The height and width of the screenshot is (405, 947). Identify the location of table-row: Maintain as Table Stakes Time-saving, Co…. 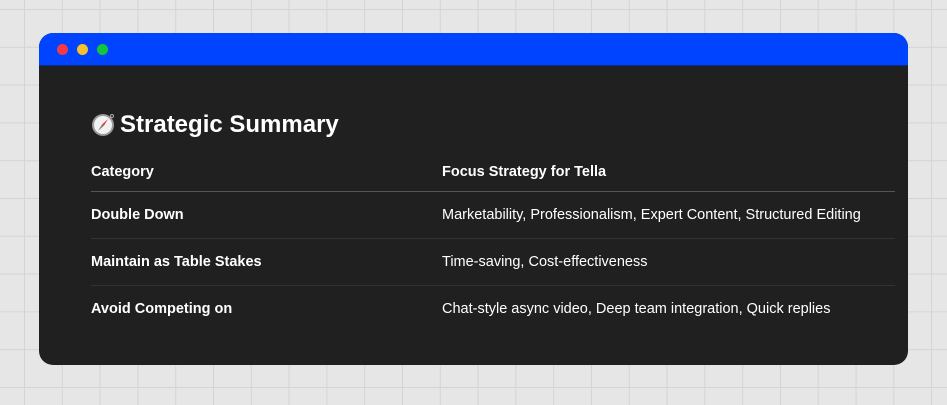
(493, 262).